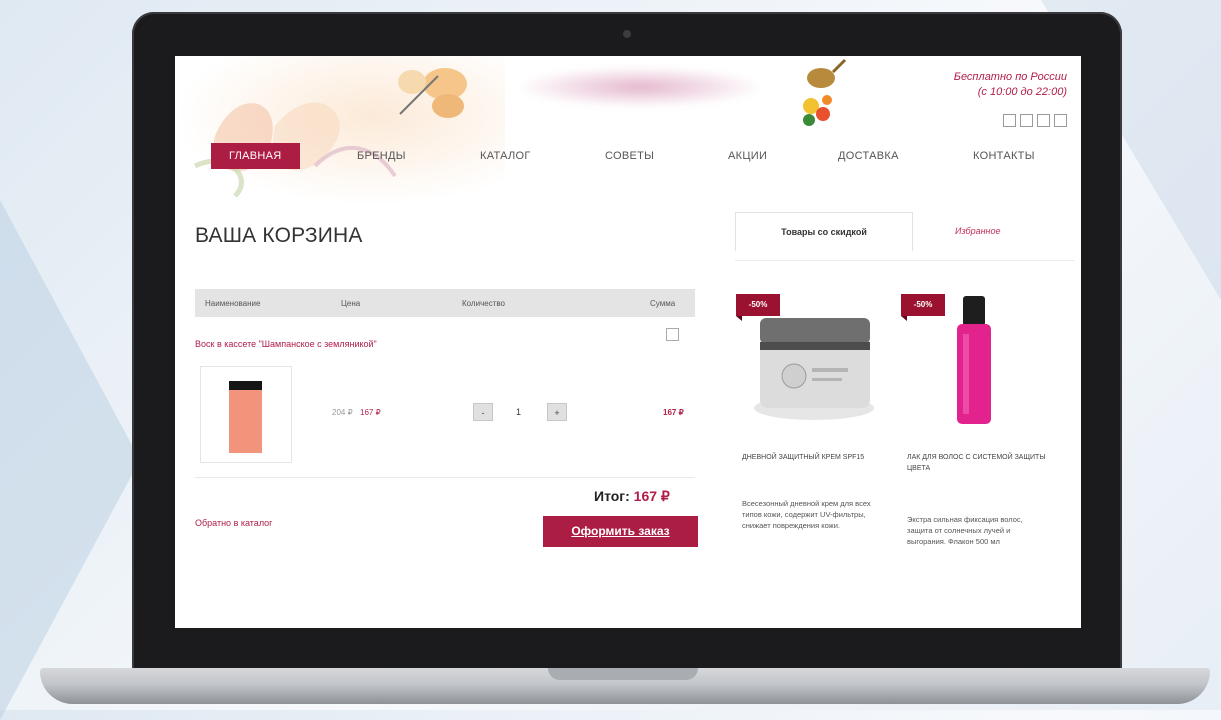  What do you see at coordinates (70, 460) in the screenshot?
I see `background-facet` at bounding box center [70, 460].